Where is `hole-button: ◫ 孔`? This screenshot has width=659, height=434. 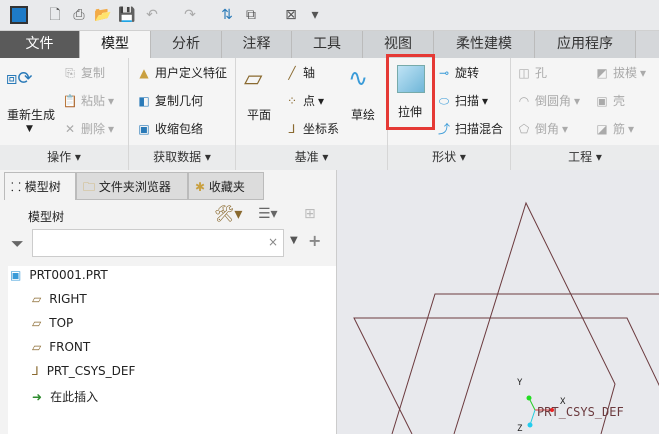
hole-button: ◫ 孔 is located at coordinates (531, 72).